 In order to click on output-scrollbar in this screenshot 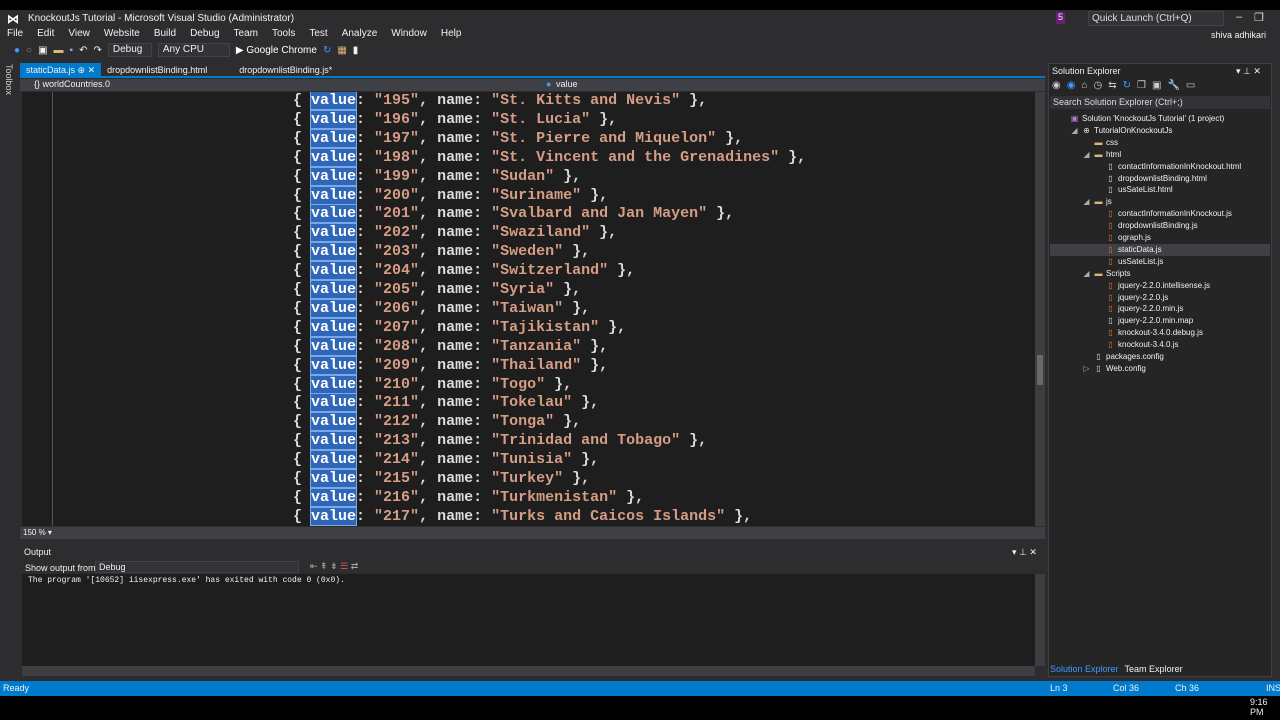, I will do `click(1040, 620)`.